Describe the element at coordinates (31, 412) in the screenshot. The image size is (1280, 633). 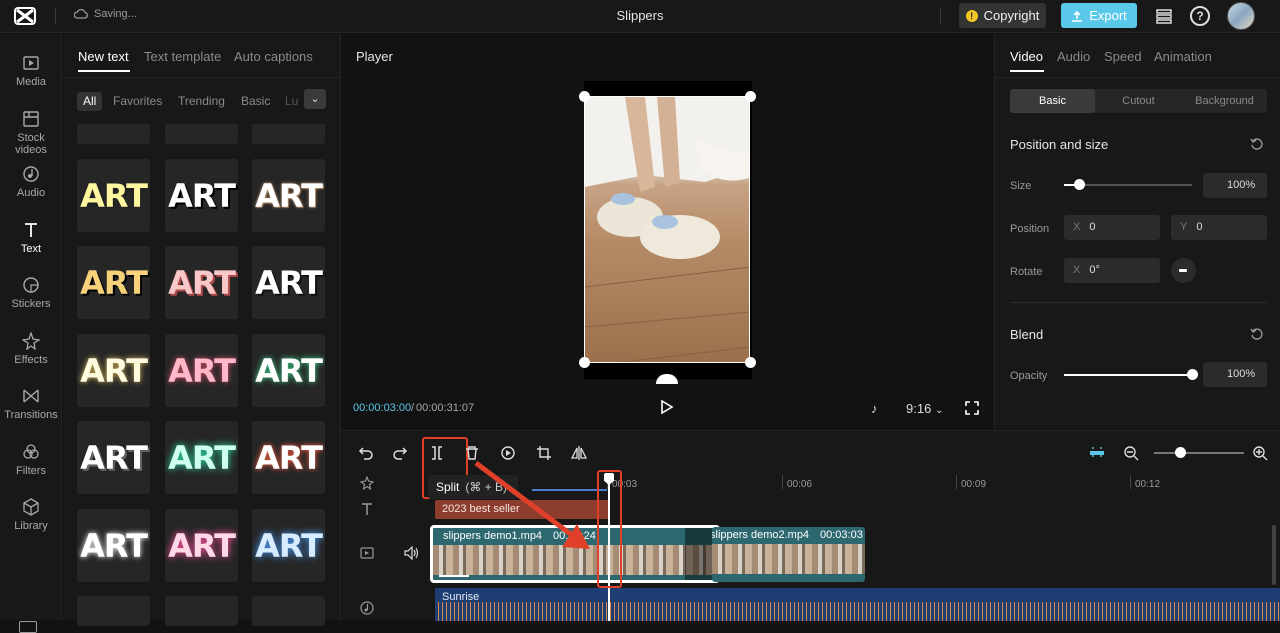
I see `nav-transitions: Transitions` at that location.